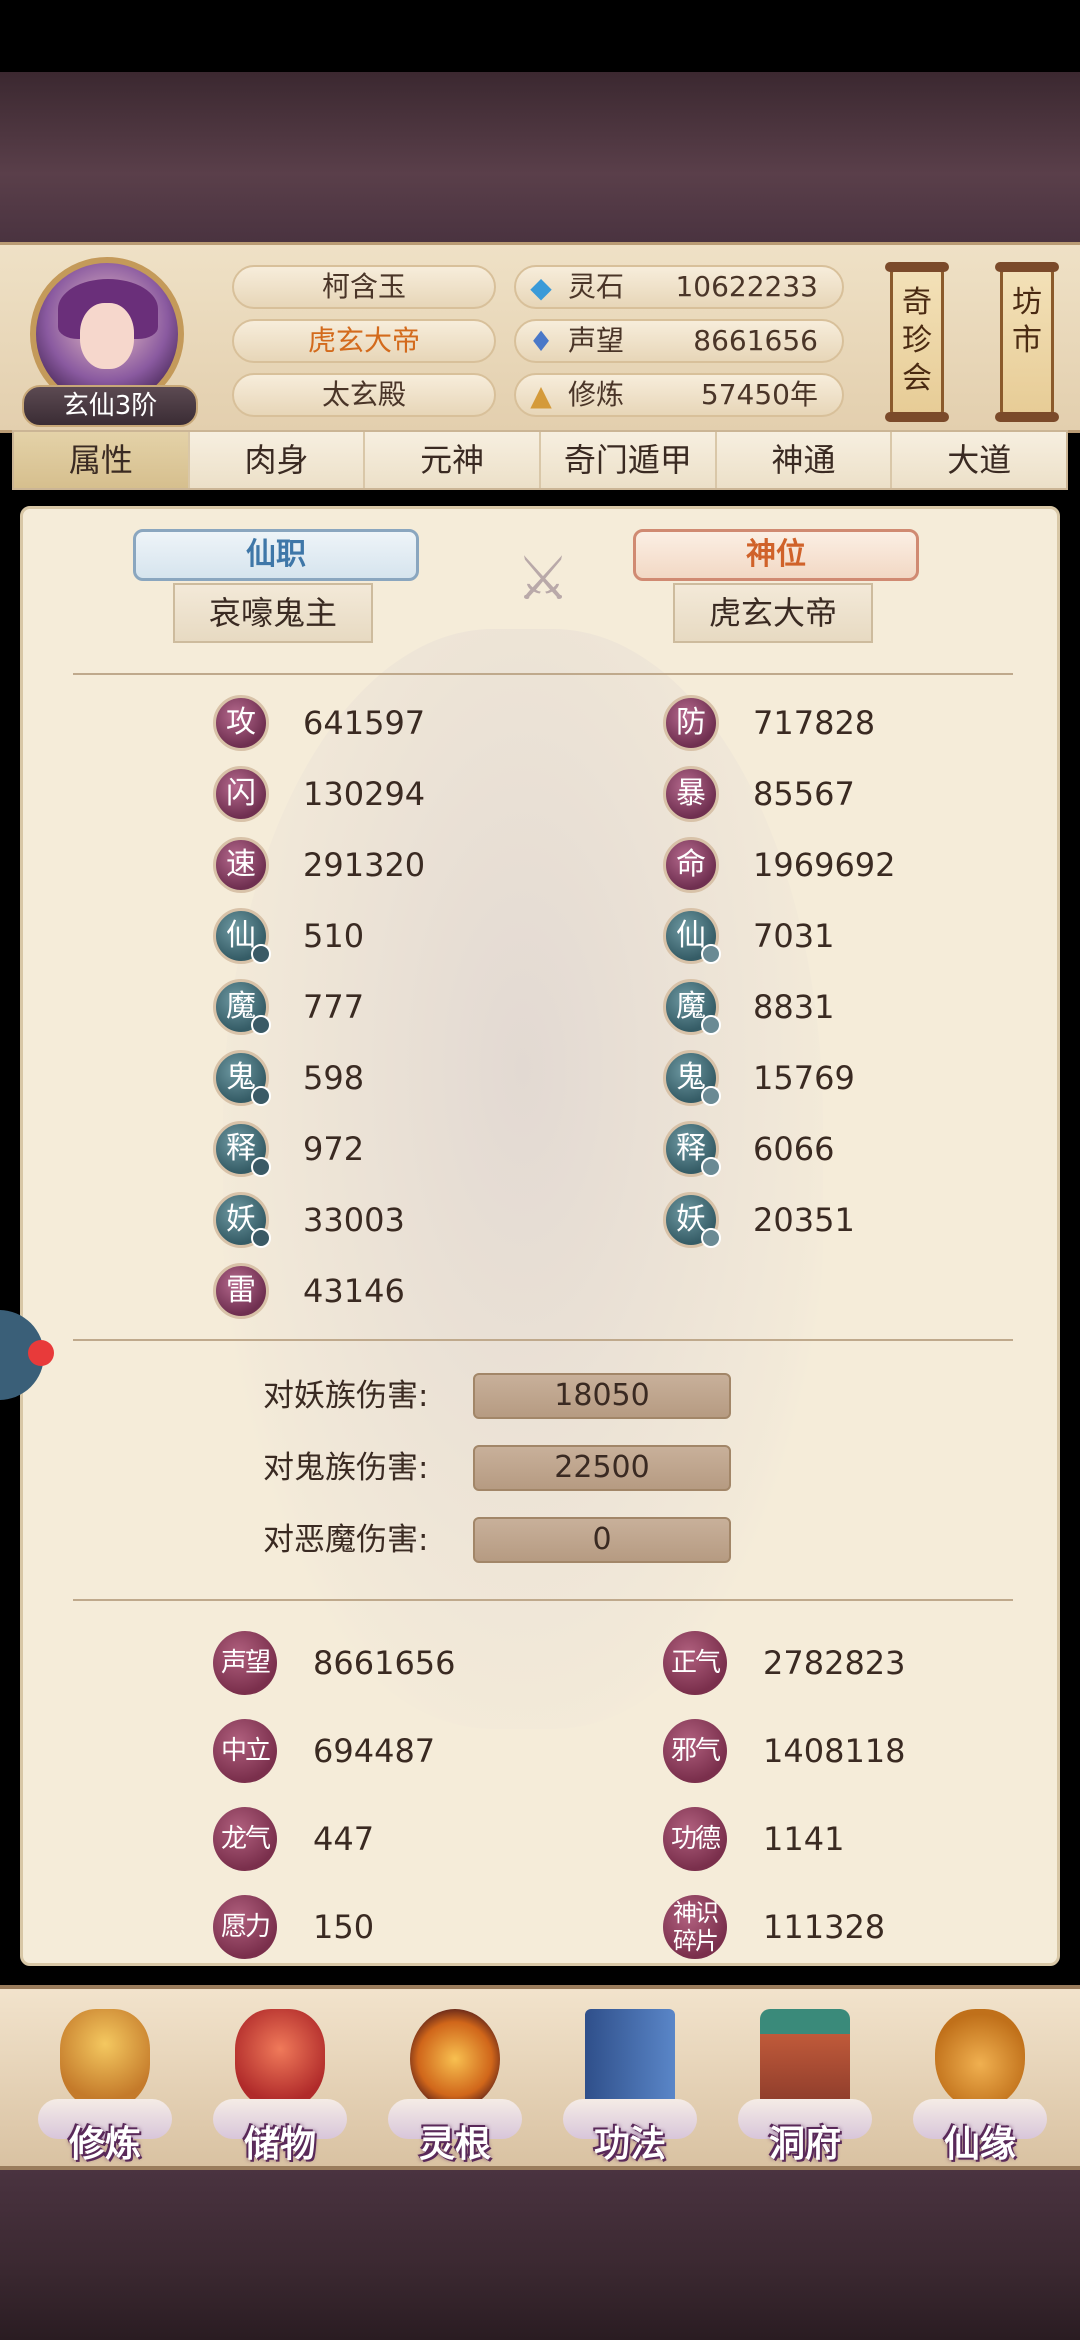 The image size is (1080, 2340). What do you see at coordinates (344, 1927) in the screenshot?
I see `misc-value: 150` at bounding box center [344, 1927].